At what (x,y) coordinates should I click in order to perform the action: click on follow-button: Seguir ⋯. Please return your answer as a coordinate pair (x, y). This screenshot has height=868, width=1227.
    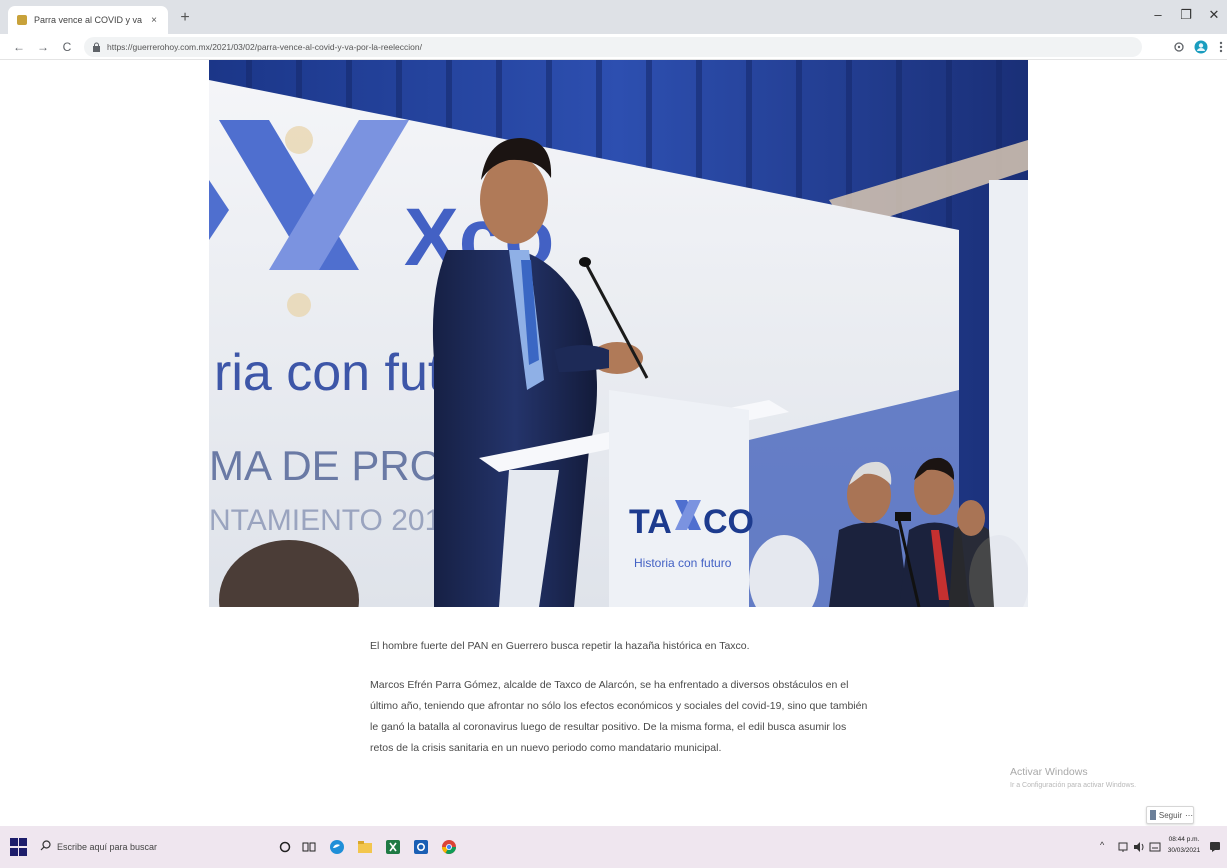
    Looking at the image, I should click on (1170, 815).